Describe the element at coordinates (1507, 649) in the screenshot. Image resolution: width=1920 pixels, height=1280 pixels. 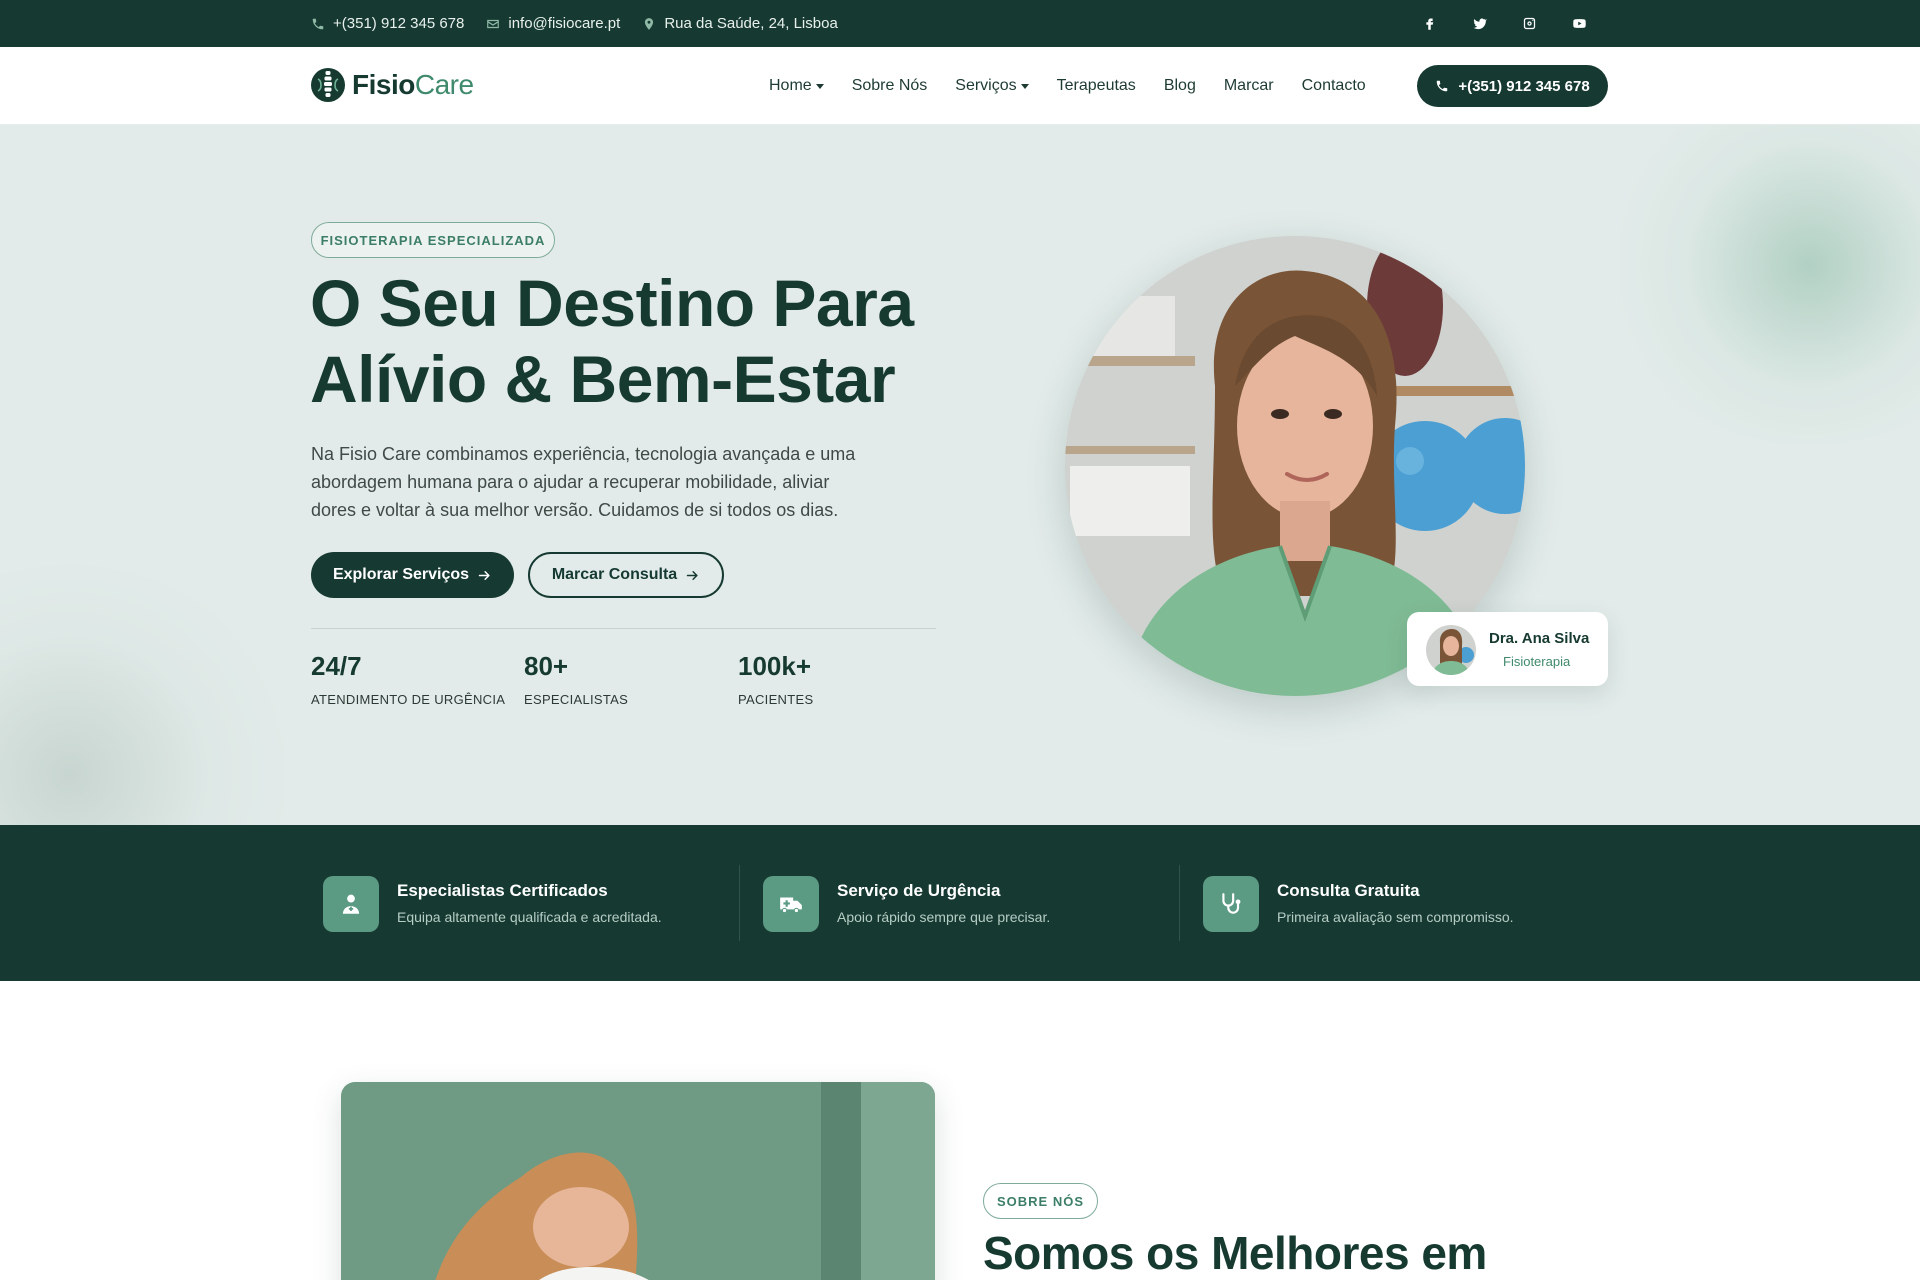
I see `doctor-card: Dra. Ana Silva Fisioterapia` at that location.